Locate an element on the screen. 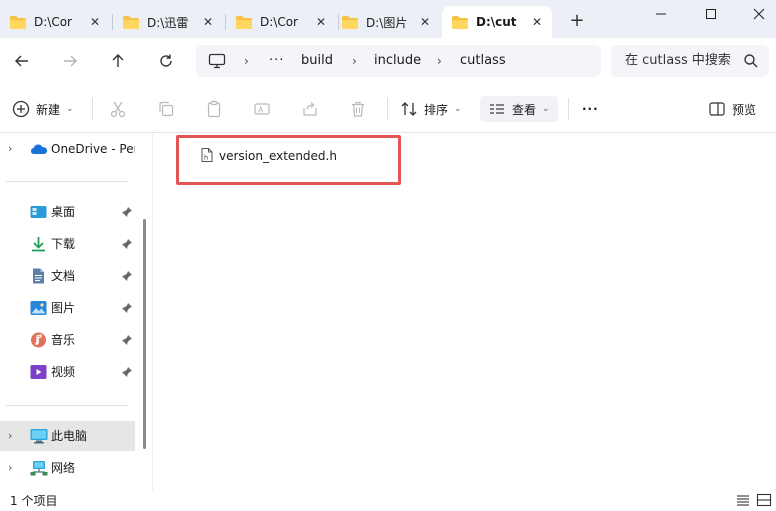 The image size is (776, 511). svg-text: h is located at coordinates (206, 157).